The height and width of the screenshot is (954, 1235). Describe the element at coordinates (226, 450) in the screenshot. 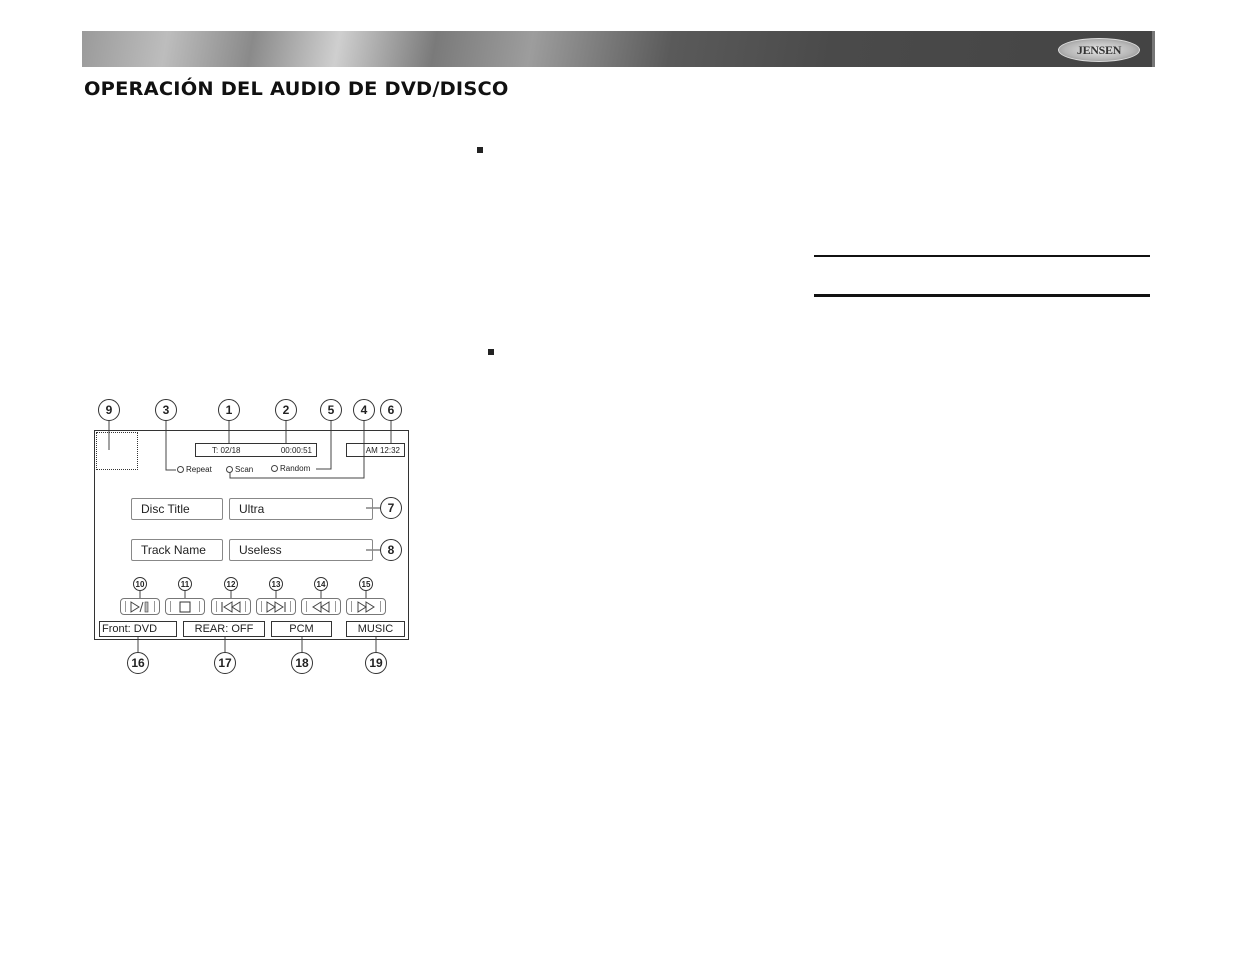

I see `track-counter: T: 02/18` at that location.